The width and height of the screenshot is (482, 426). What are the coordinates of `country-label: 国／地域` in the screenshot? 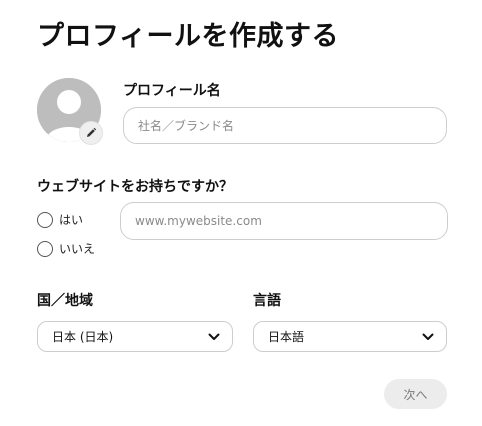 It's located at (65, 301).